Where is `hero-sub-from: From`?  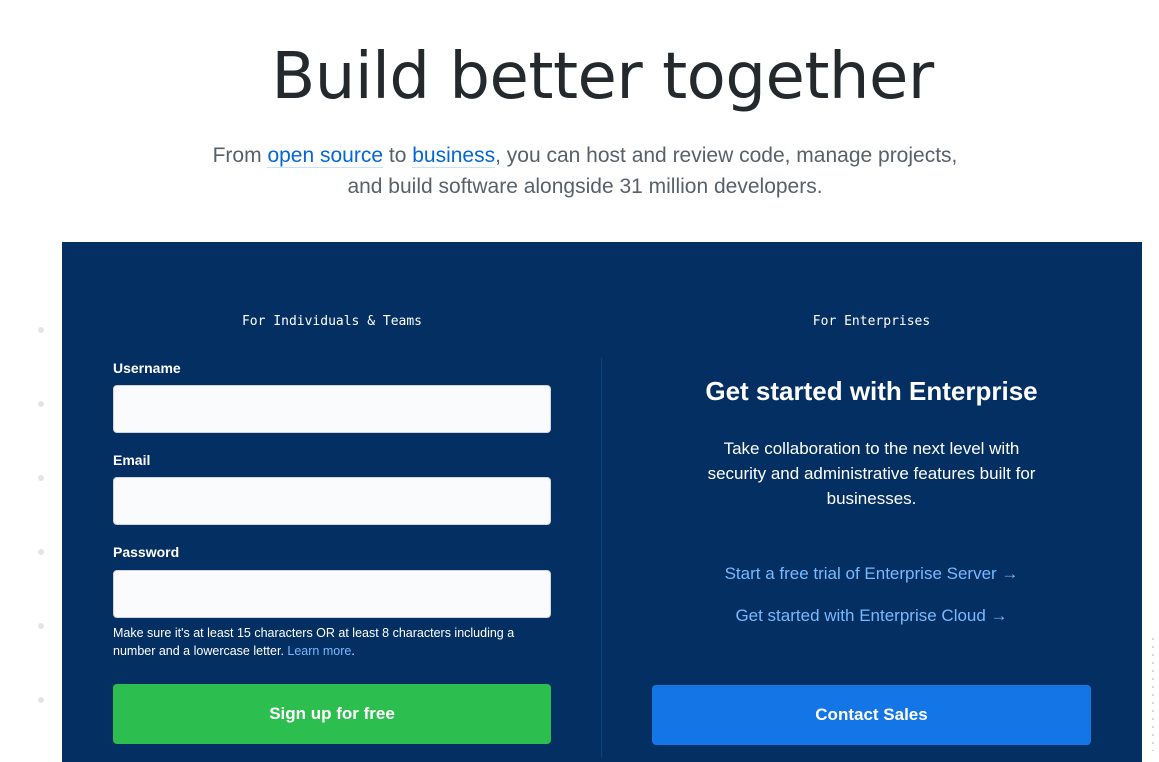
hero-sub-from: From is located at coordinates (240, 155).